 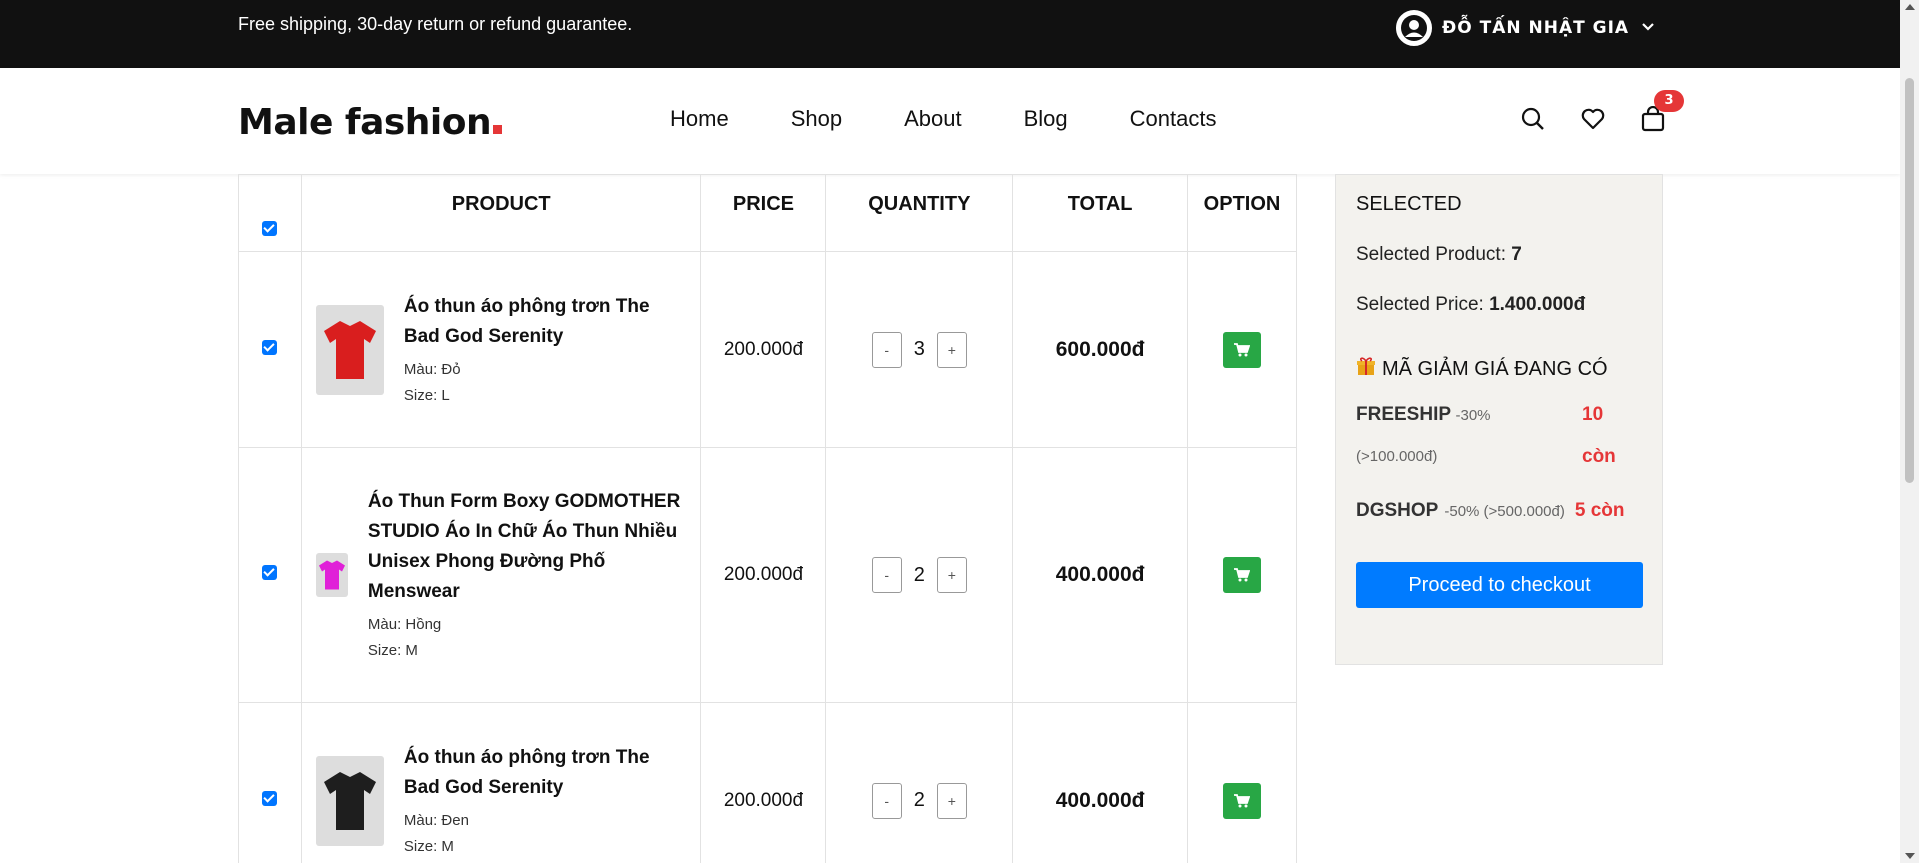 I want to click on main-nav: Home Shop About Blog Contacts, so click(x=943, y=119).